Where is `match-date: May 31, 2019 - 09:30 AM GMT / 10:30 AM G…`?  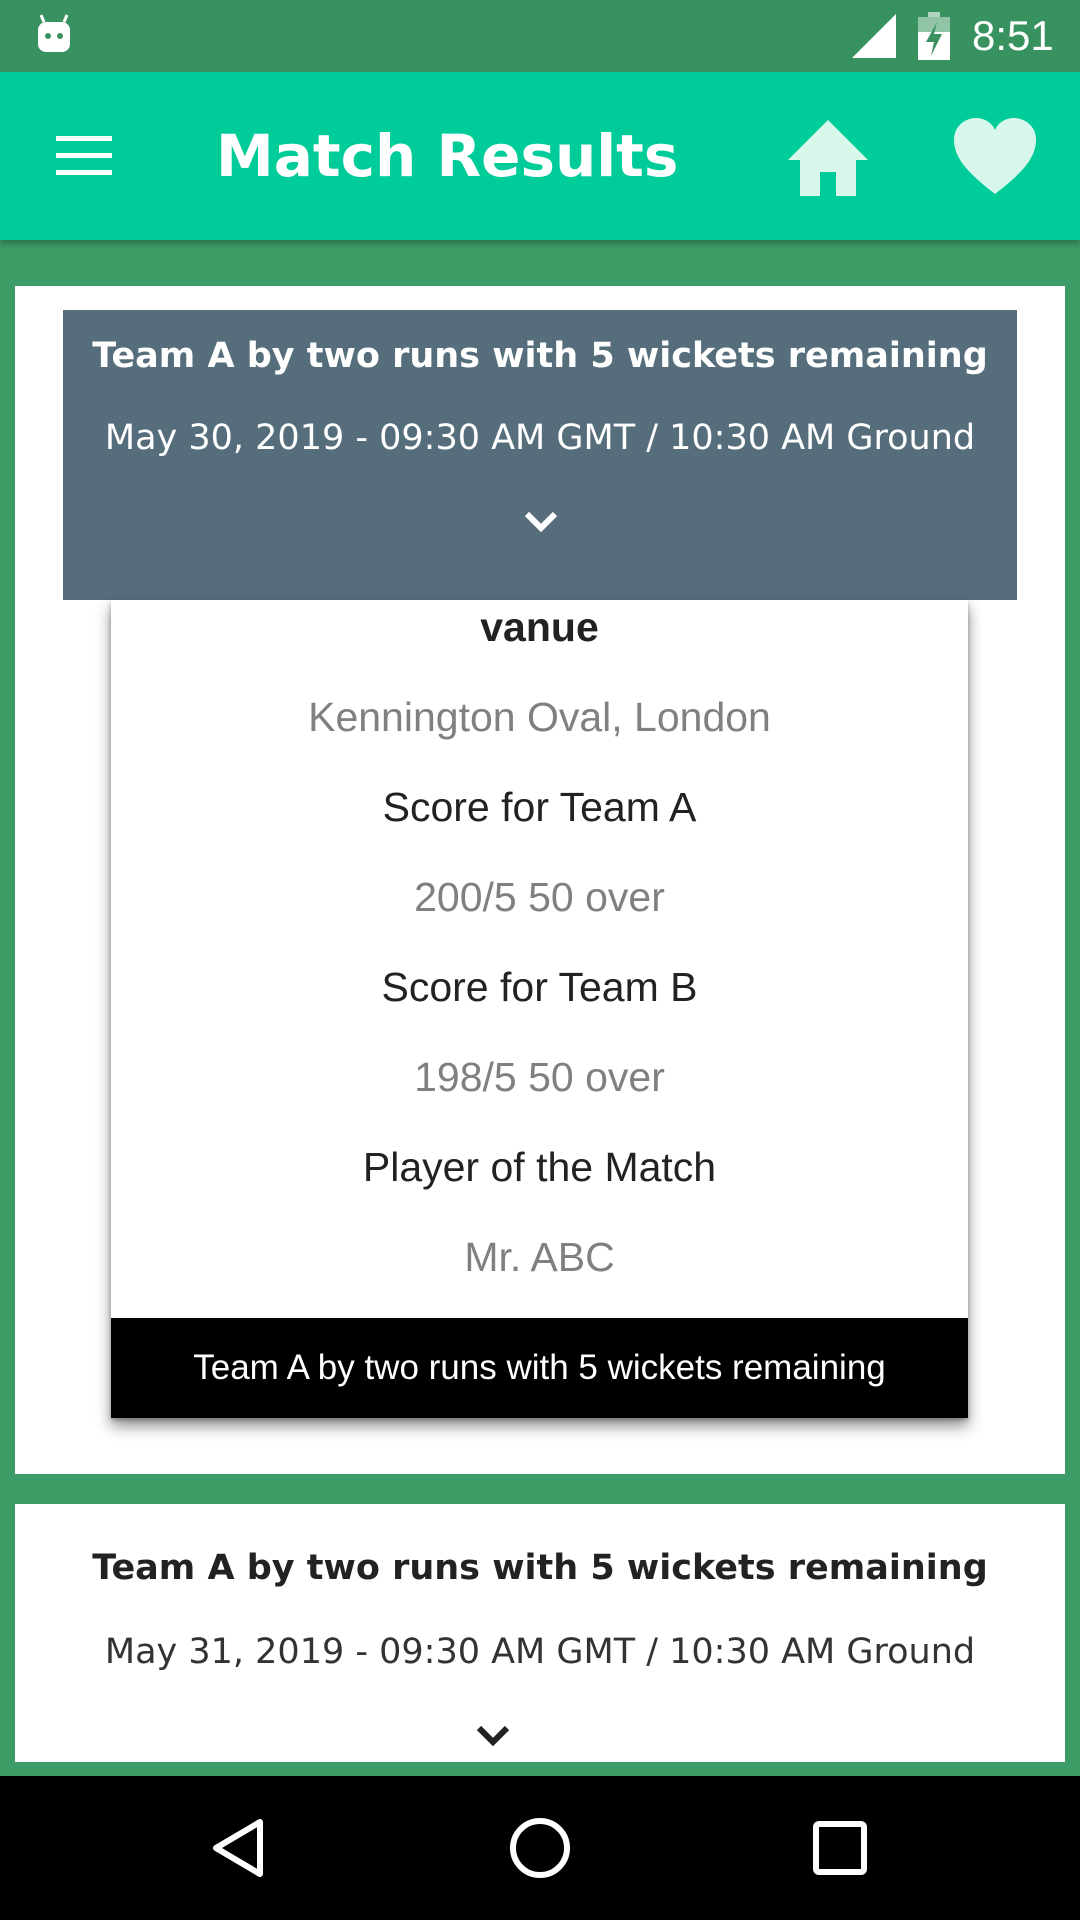
match-date: May 31, 2019 - 09:30 AM GMT / 10:30 AM G… is located at coordinates (540, 1652).